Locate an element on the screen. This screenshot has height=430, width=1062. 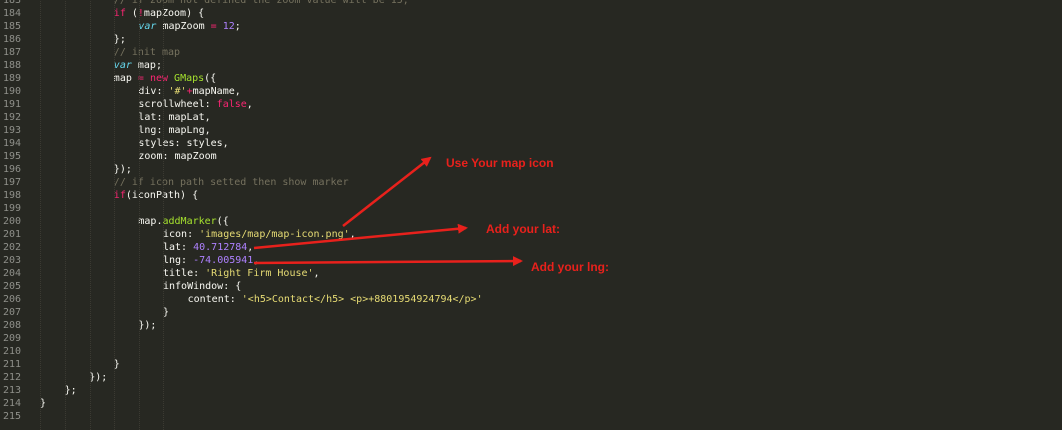
arrow-icon-path is located at coordinates (387, 191).